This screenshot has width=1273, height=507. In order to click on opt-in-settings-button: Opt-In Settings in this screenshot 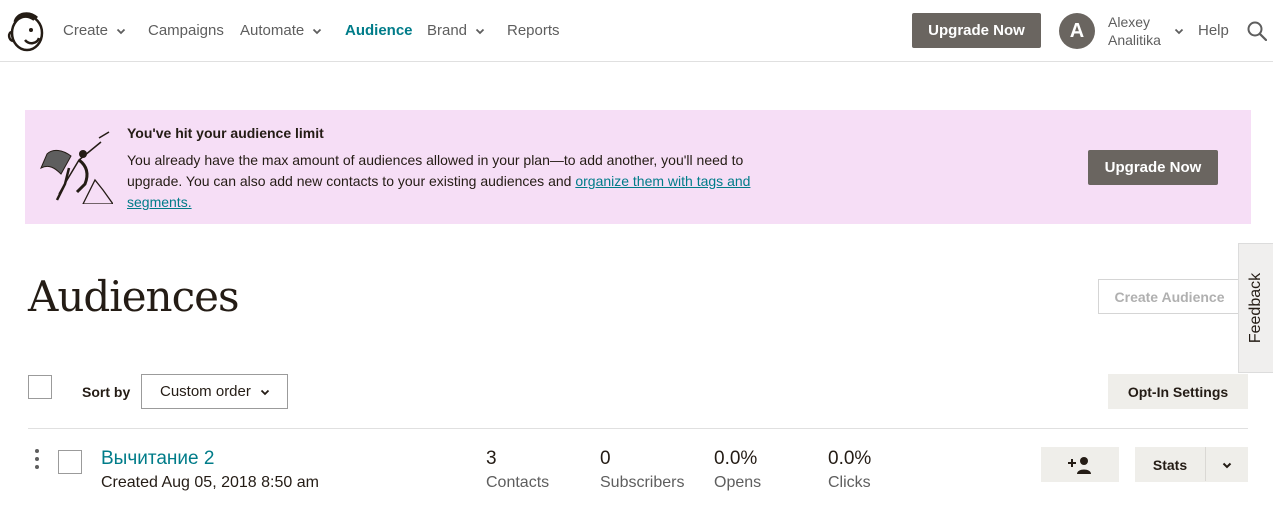, I will do `click(1178, 391)`.